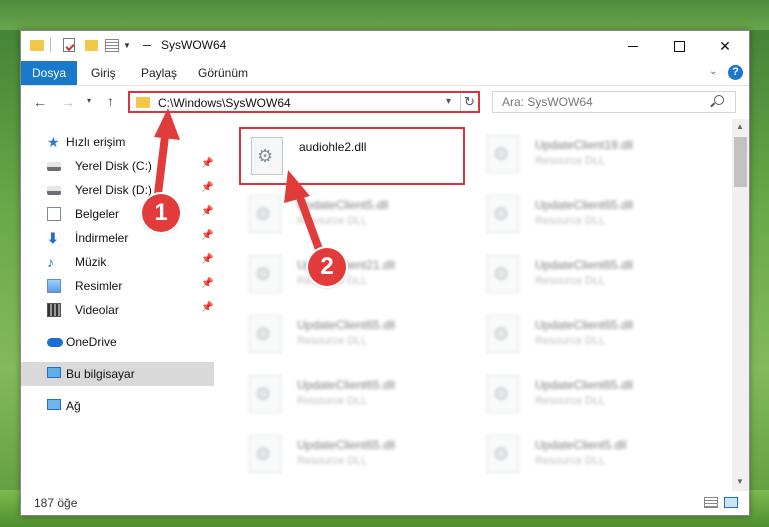 This screenshot has width=769, height=527. What do you see at coordinates (68, 102) in the screenshot?
I see `forward-button: →` at bounding box center [68, 102].